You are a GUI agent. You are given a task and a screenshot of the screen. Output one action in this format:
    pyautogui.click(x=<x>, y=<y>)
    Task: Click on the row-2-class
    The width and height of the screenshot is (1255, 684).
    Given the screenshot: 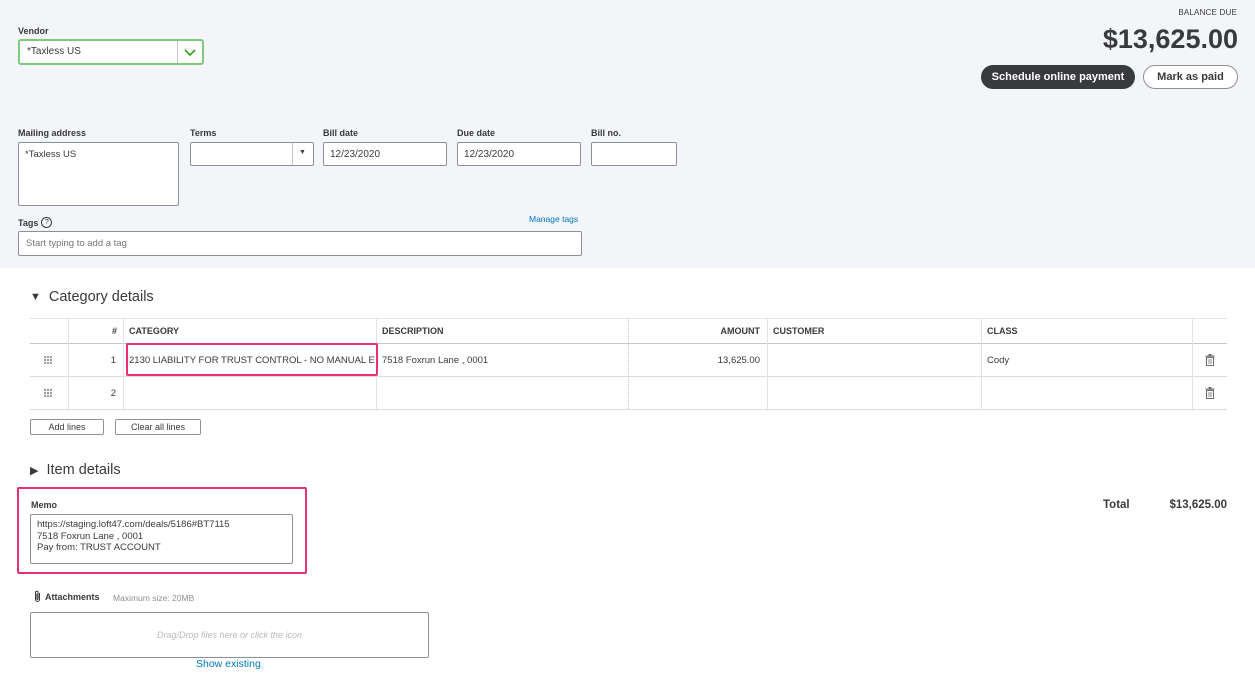 What is the action you would take?
    pyautogui.click(x=1087, y=393)
    